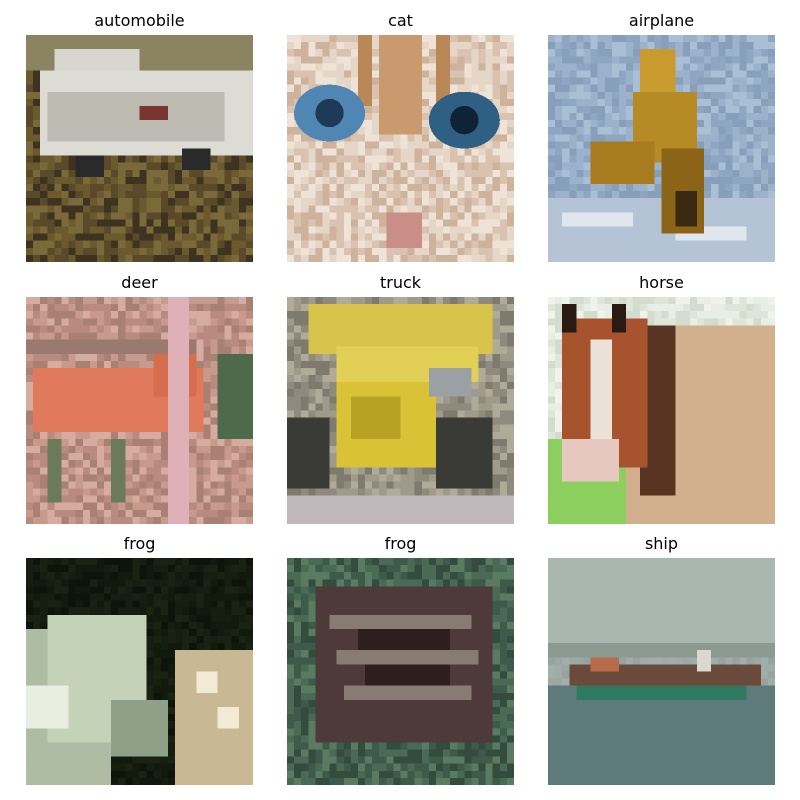  What do you see at coordinates (661, 282) in the screenshot?
I see `image-label: horse` at bounding box center [661, 282].